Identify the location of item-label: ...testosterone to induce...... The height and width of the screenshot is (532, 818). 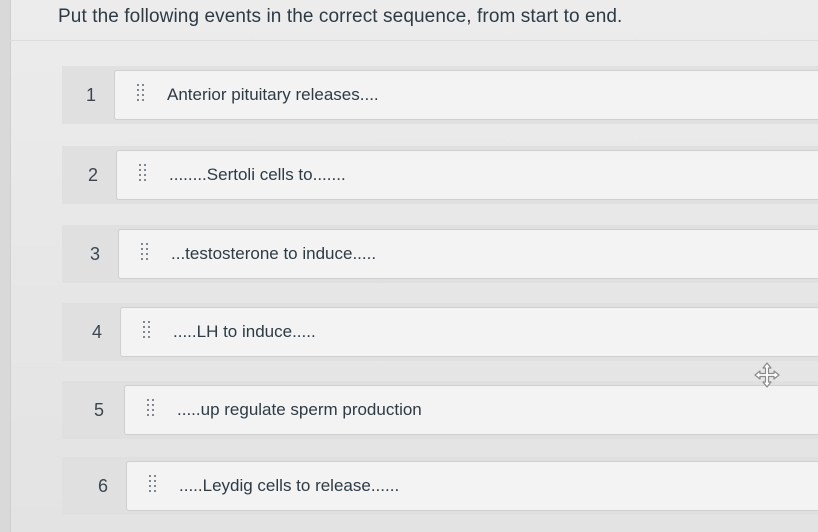
(274, 253).